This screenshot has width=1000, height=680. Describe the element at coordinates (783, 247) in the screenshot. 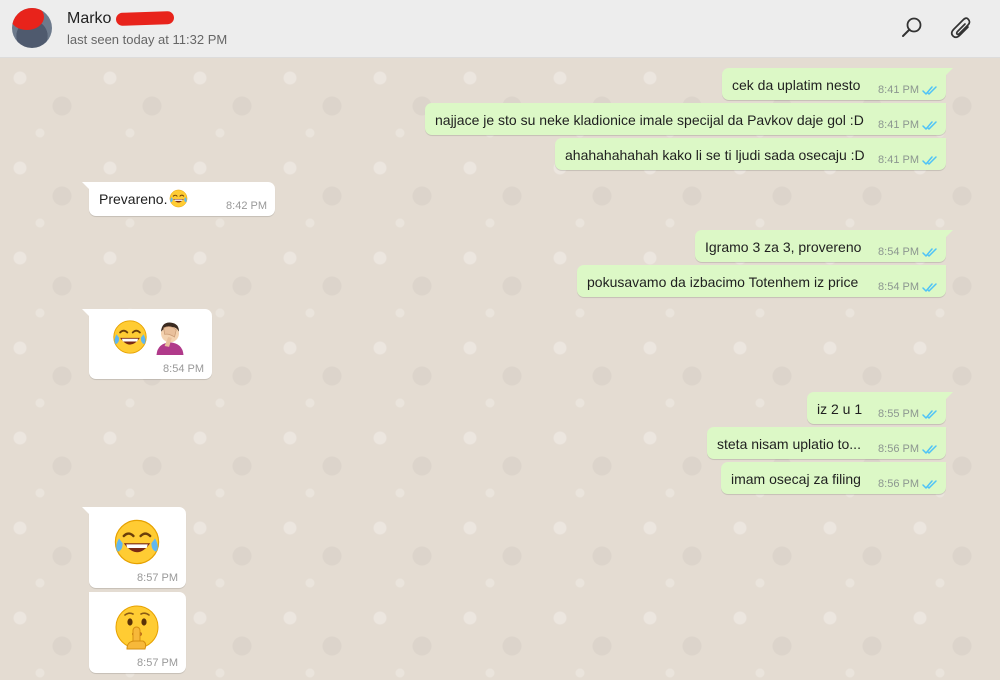

I see `message-text: Igramo 3 za 3, provereno` at that location.